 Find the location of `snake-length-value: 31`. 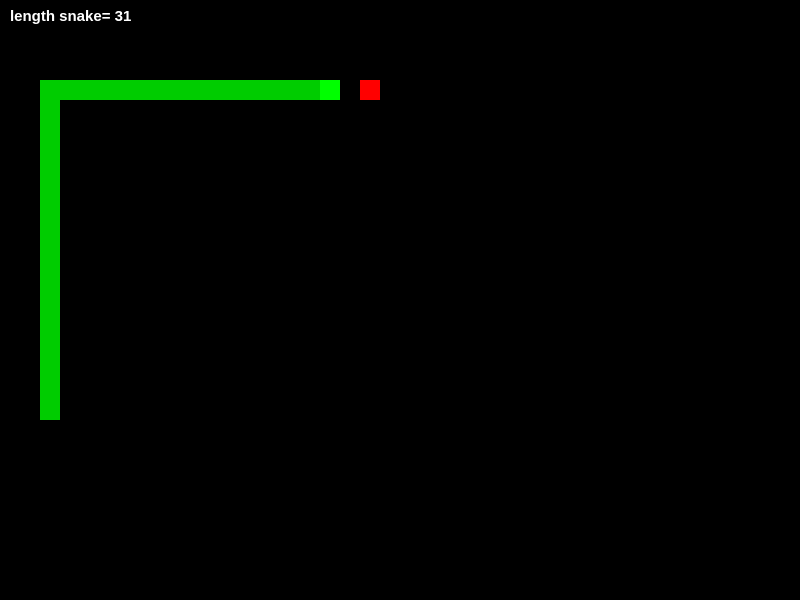

snake-length-value: 31 is located at coordinates (123, 16).